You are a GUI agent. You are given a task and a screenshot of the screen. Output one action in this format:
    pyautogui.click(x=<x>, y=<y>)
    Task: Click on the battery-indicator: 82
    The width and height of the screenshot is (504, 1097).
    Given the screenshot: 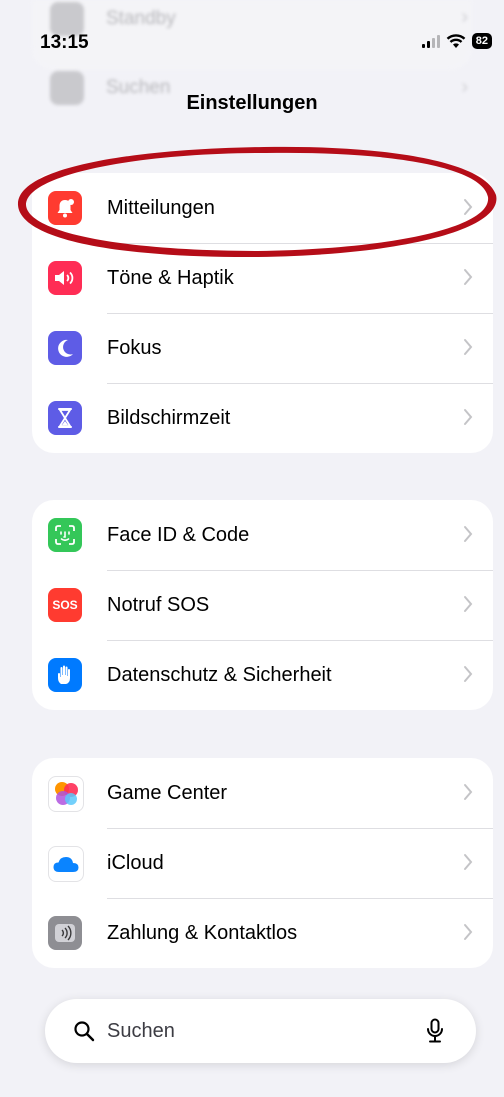 What is the action you would take?
    pyautogui.click(x=481, y=41)
    